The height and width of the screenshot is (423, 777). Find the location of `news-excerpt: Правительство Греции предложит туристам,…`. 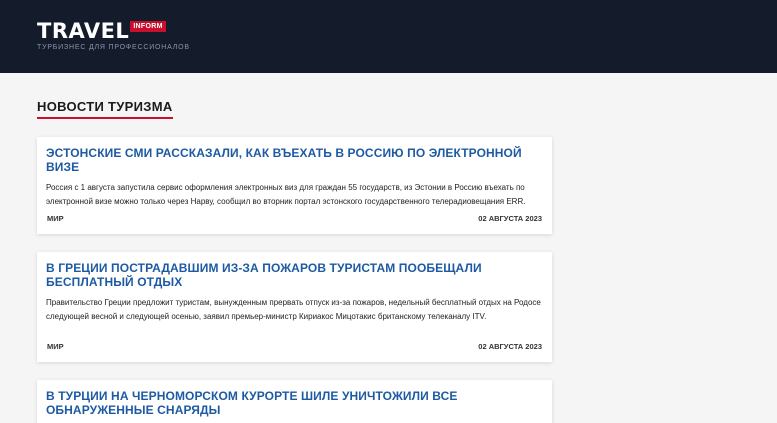

news-excerpt: Правительство Греции предложит туристам,… is located at coordinates (293, 309).